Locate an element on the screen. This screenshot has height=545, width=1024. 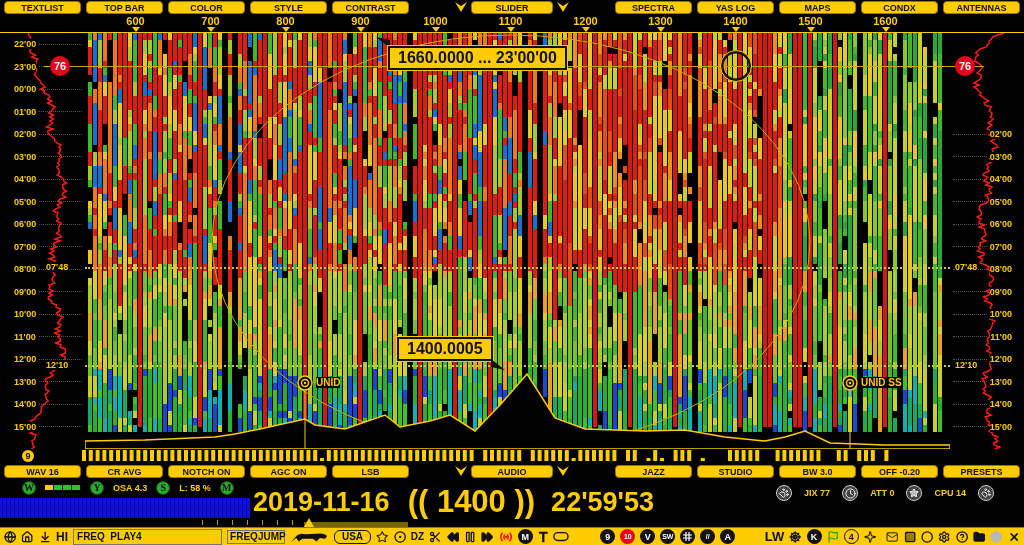
speech-bubble-icon is located at coordinates (561, 536).